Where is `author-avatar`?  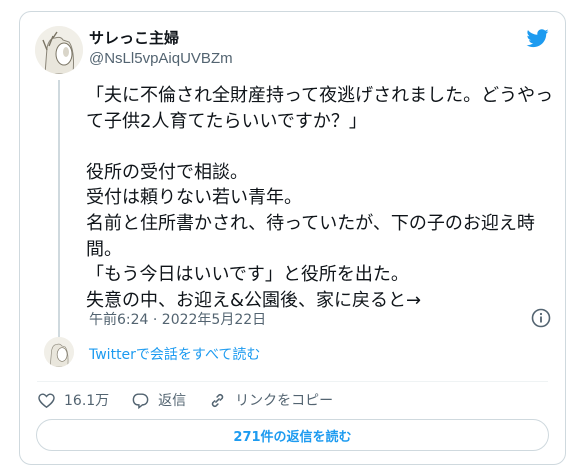
author-avatar is located at coordinates (59, 50).